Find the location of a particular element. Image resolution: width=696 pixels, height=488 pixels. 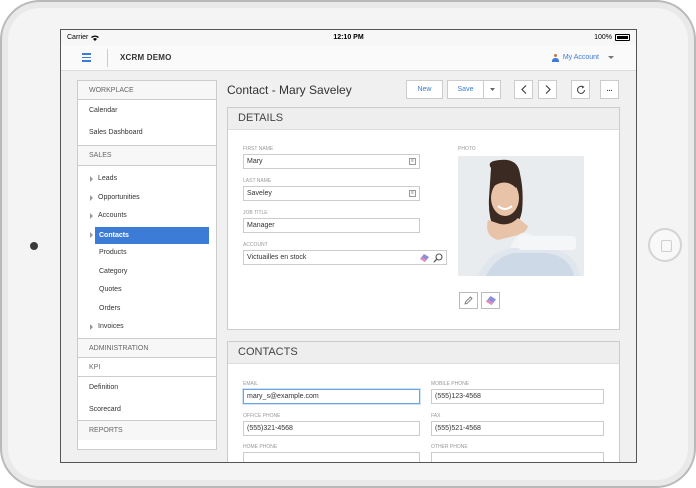

sidebar-item-label: Invoices is located at coordinates (111, 326).